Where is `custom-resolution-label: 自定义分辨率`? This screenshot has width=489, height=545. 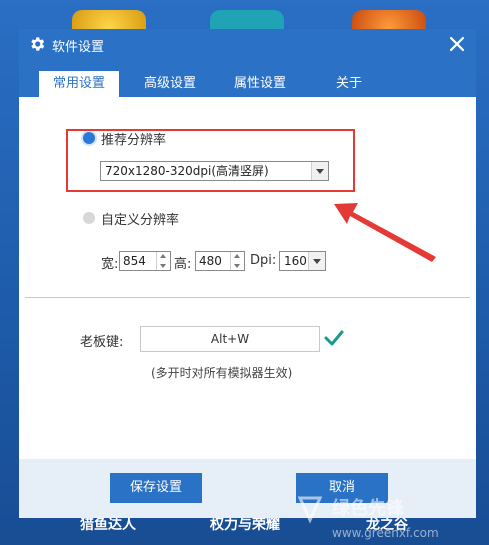
custom-resolution-label: 自定义分辨率 is located at coordinates (140, 220).